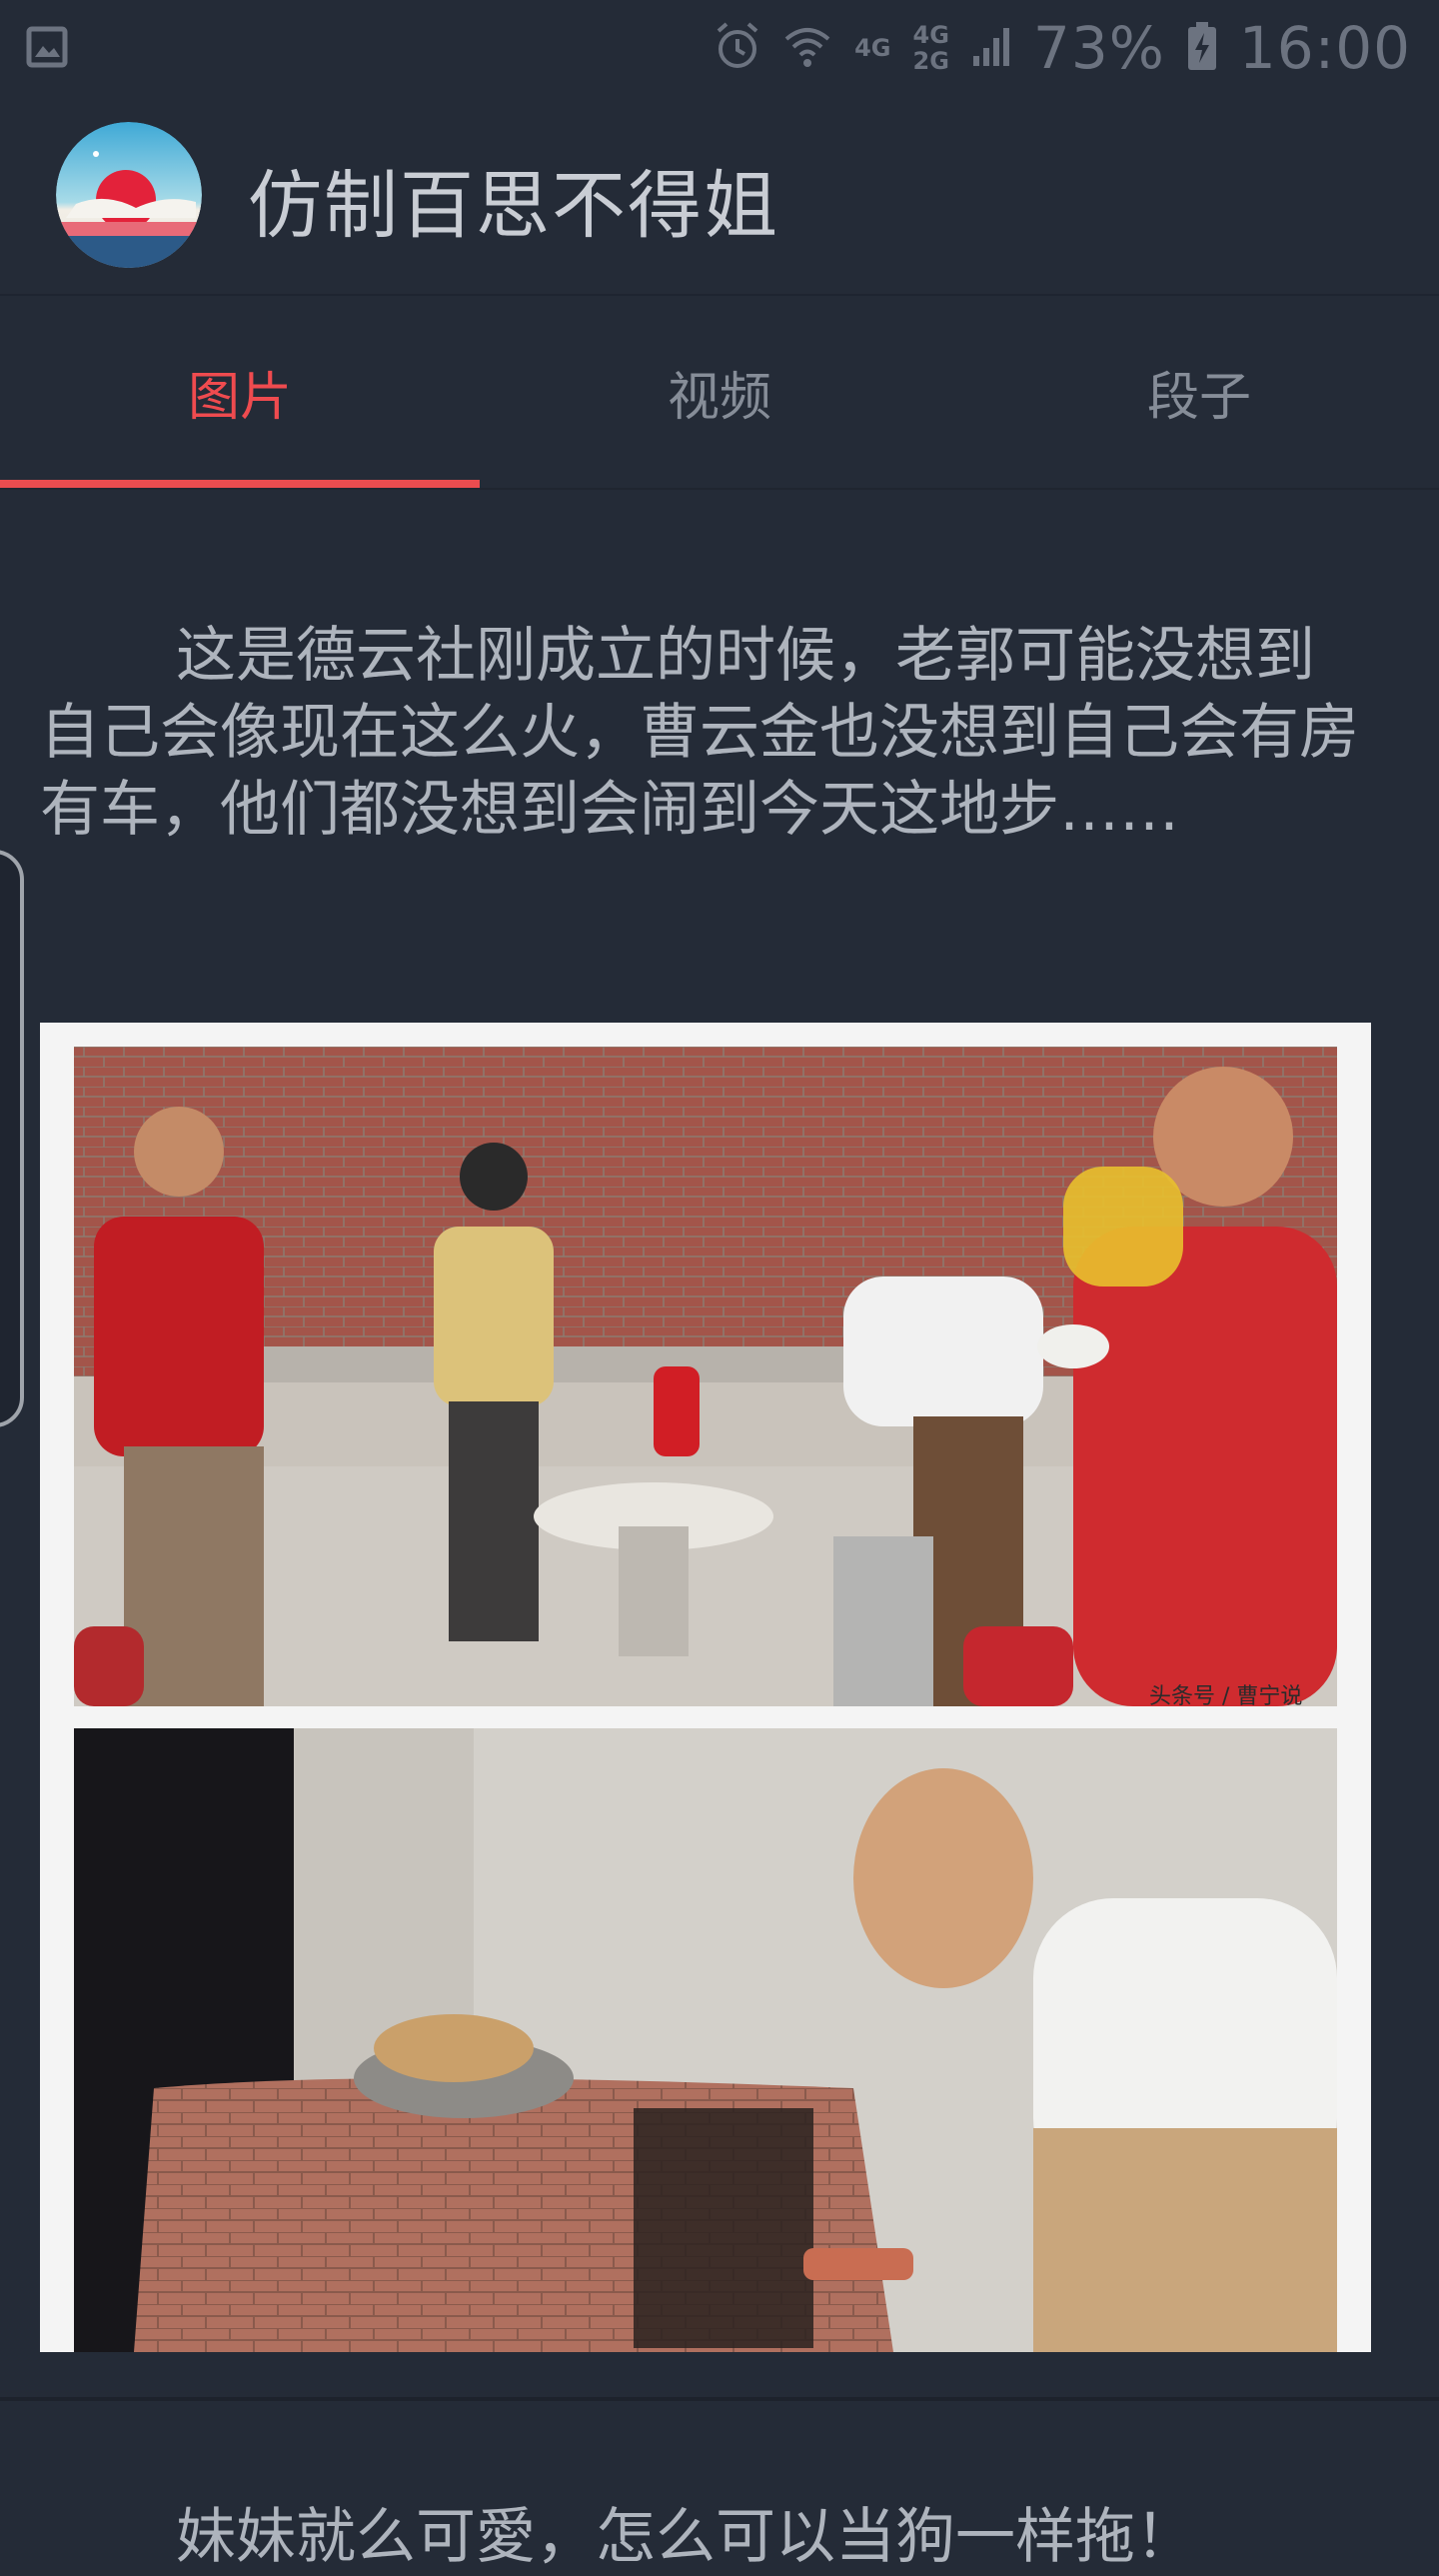 This screenshot has width=1439, height=2576. Describe the element at coordinates (930, 61) in the screenshot. I see `network-type-2-bottom: 2G` at that location.